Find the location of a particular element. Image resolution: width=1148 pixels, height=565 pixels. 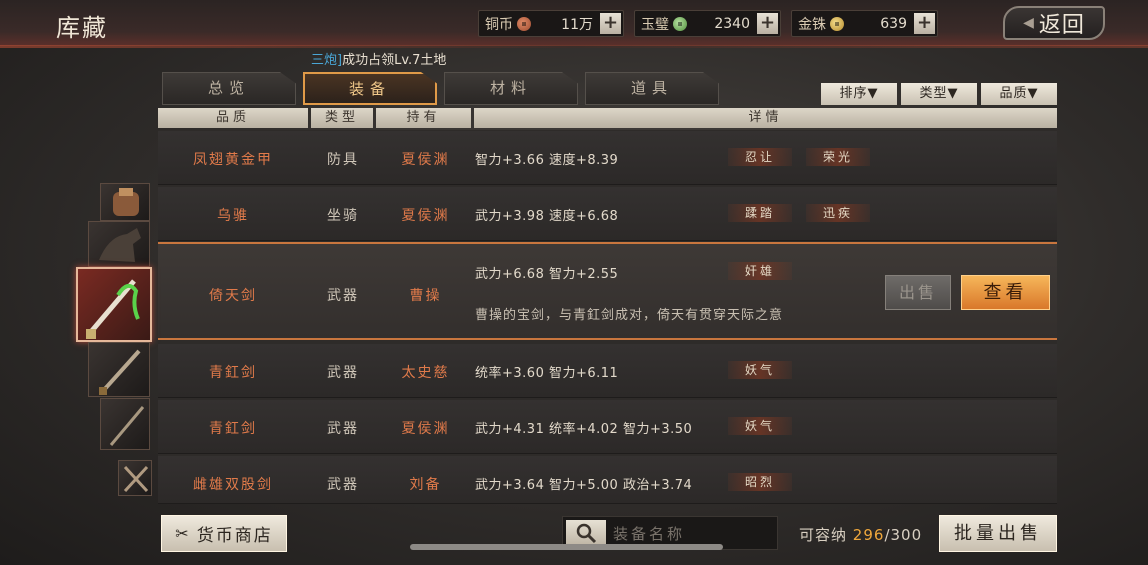

item-owner: 太史慈 is located at coordinates (425, 373).